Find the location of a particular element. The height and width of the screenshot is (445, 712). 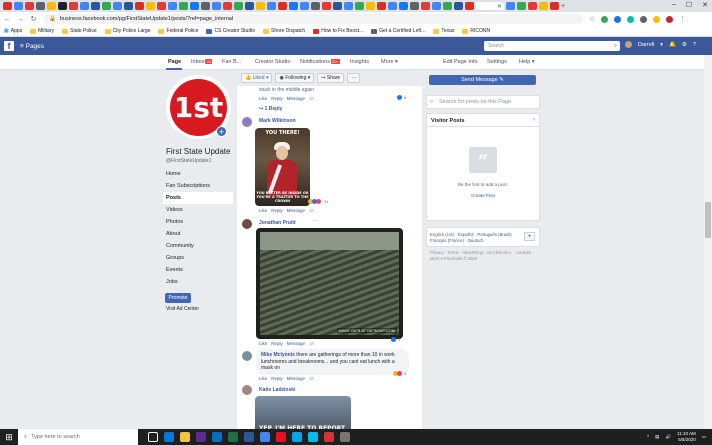

language-link: Português (Brasil) is located at coordinates (494, 234).